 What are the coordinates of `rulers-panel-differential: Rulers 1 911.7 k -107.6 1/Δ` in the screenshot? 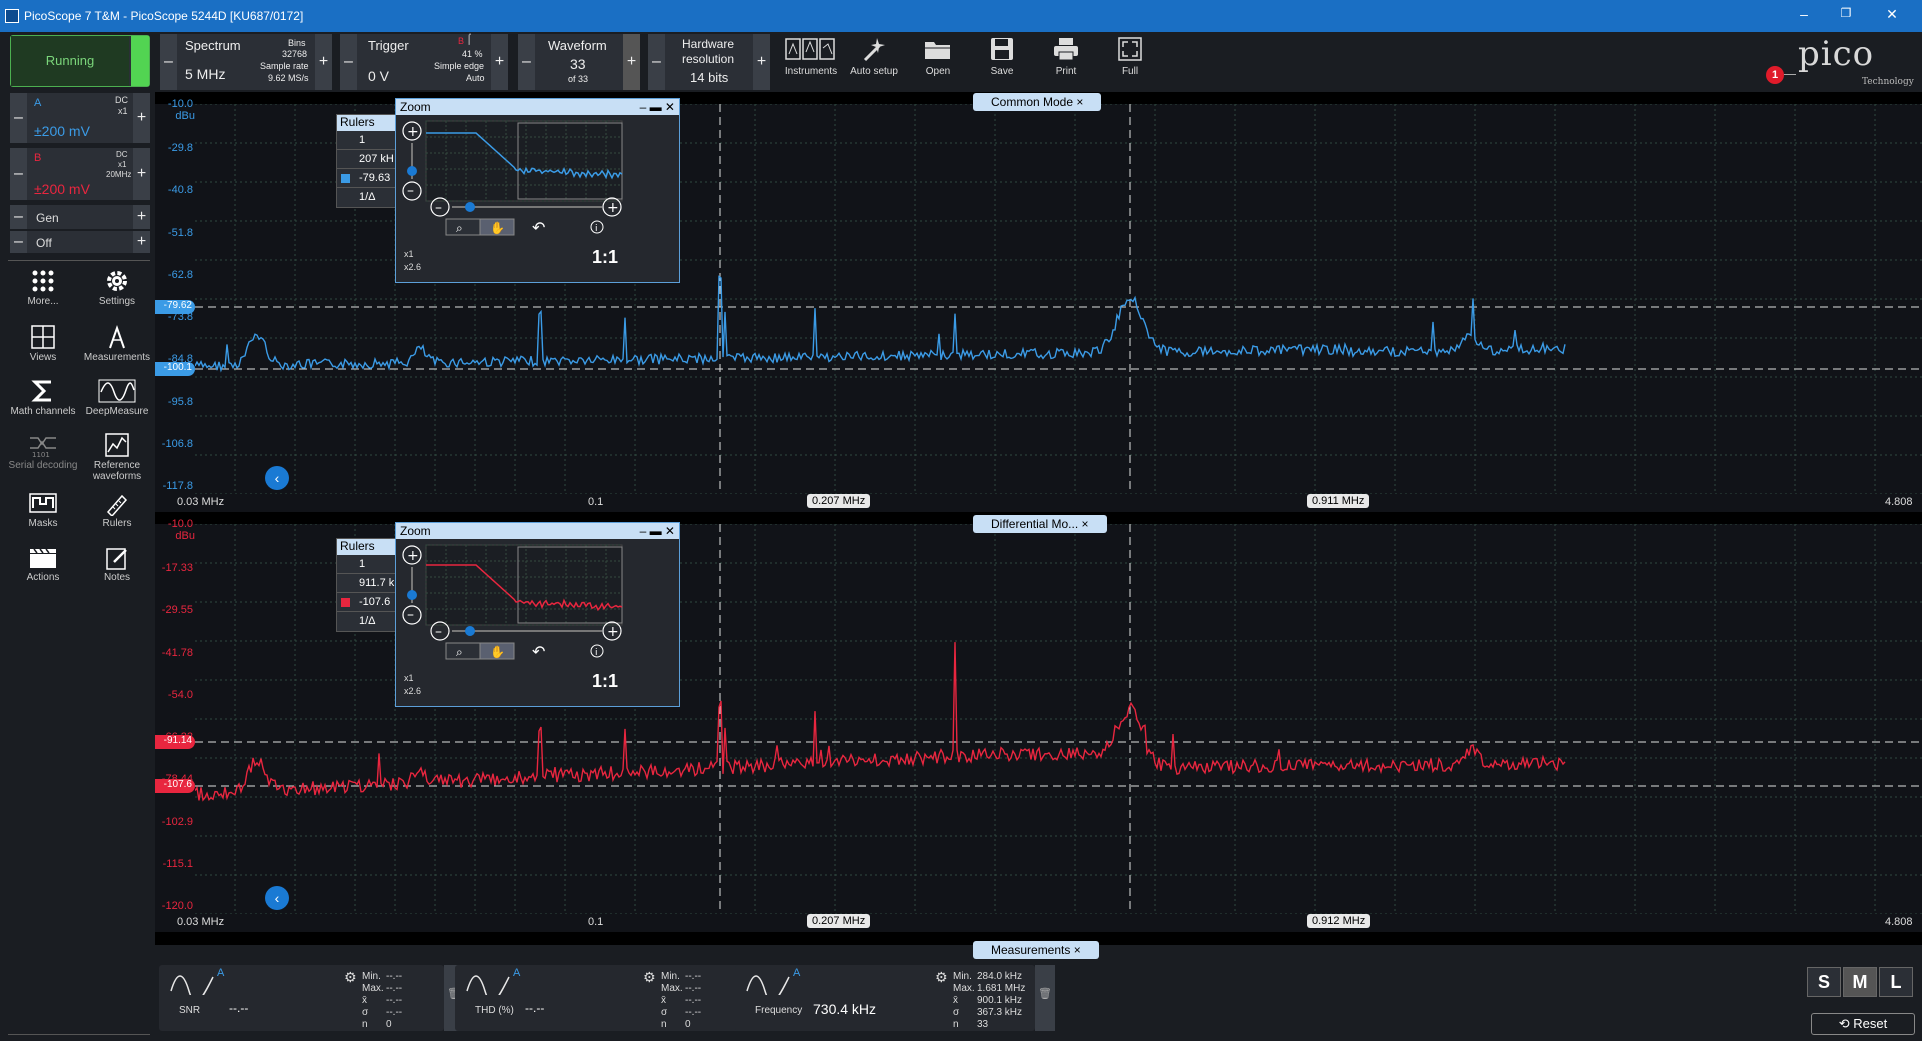 It's located at (366, 585).